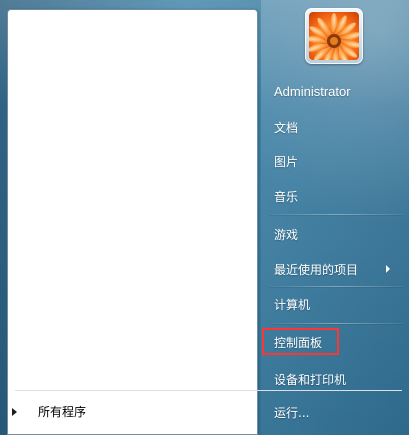 Image resolution: width=409 pixels, height=435 pixels. I want to click on user-folder-link: Administrator, so click(329, 91).